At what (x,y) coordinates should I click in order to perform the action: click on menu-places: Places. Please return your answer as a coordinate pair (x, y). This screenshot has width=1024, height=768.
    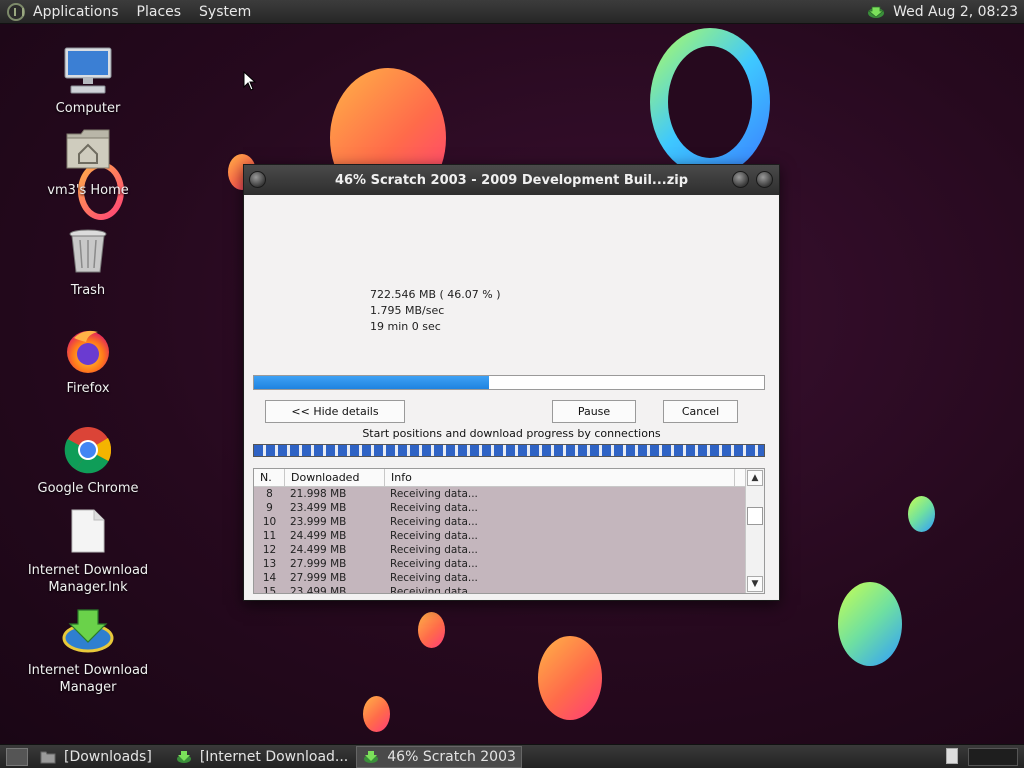
    Looking at the image, I should click on (159, 12).